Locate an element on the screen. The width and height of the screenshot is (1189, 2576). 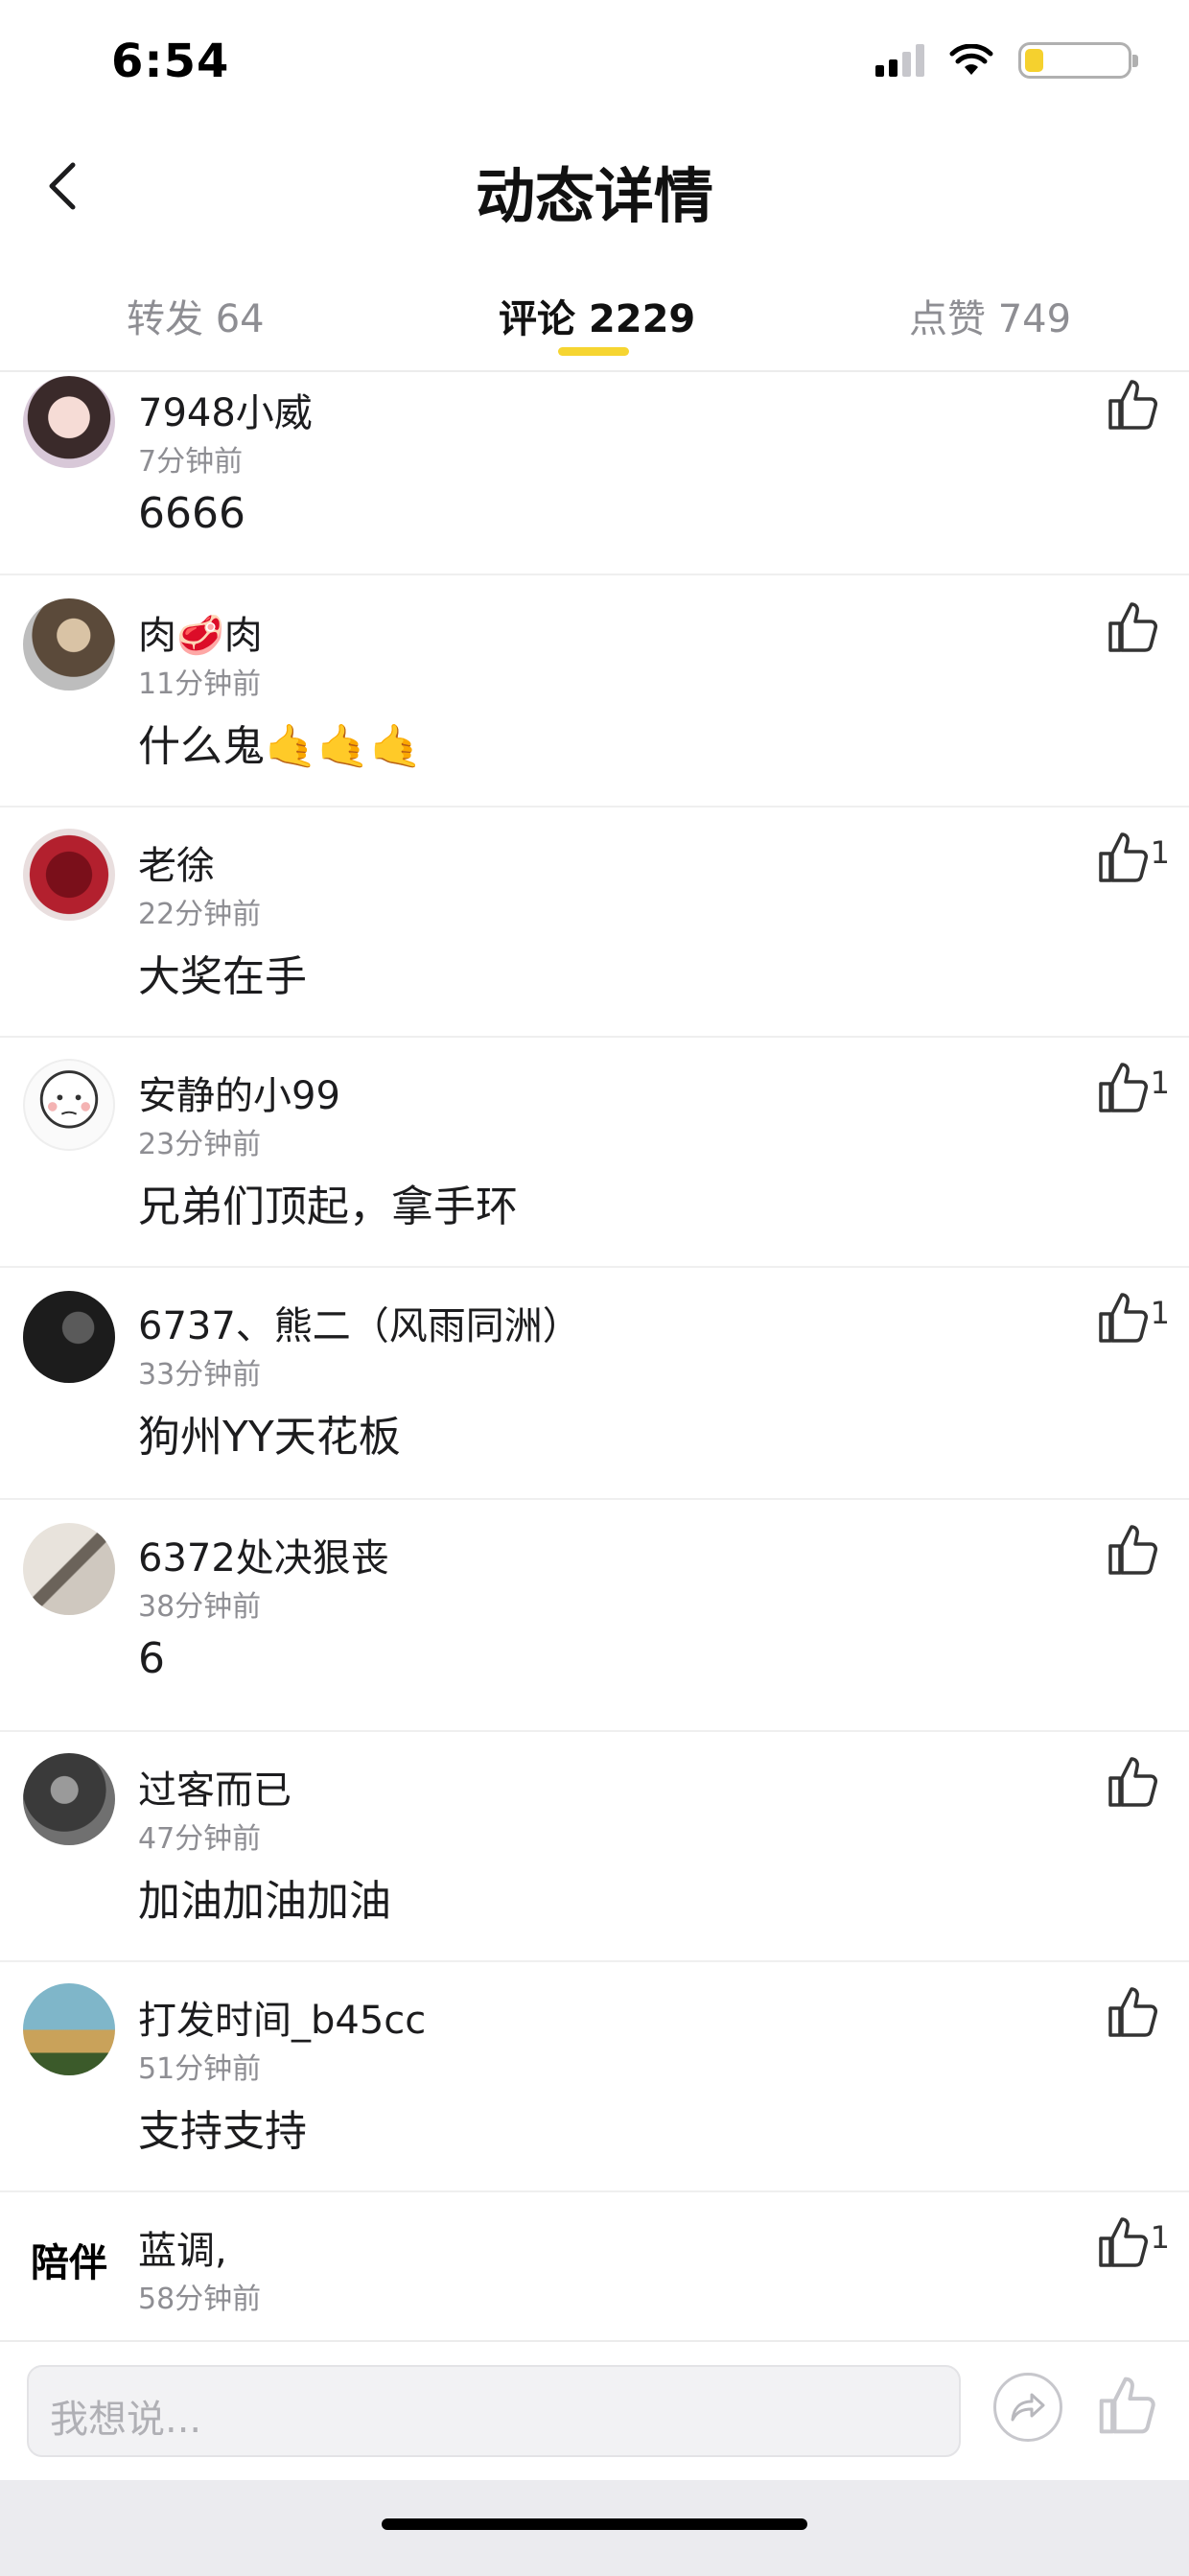
tab-likes: 点赞 749 is located at coordinates (990, 315).